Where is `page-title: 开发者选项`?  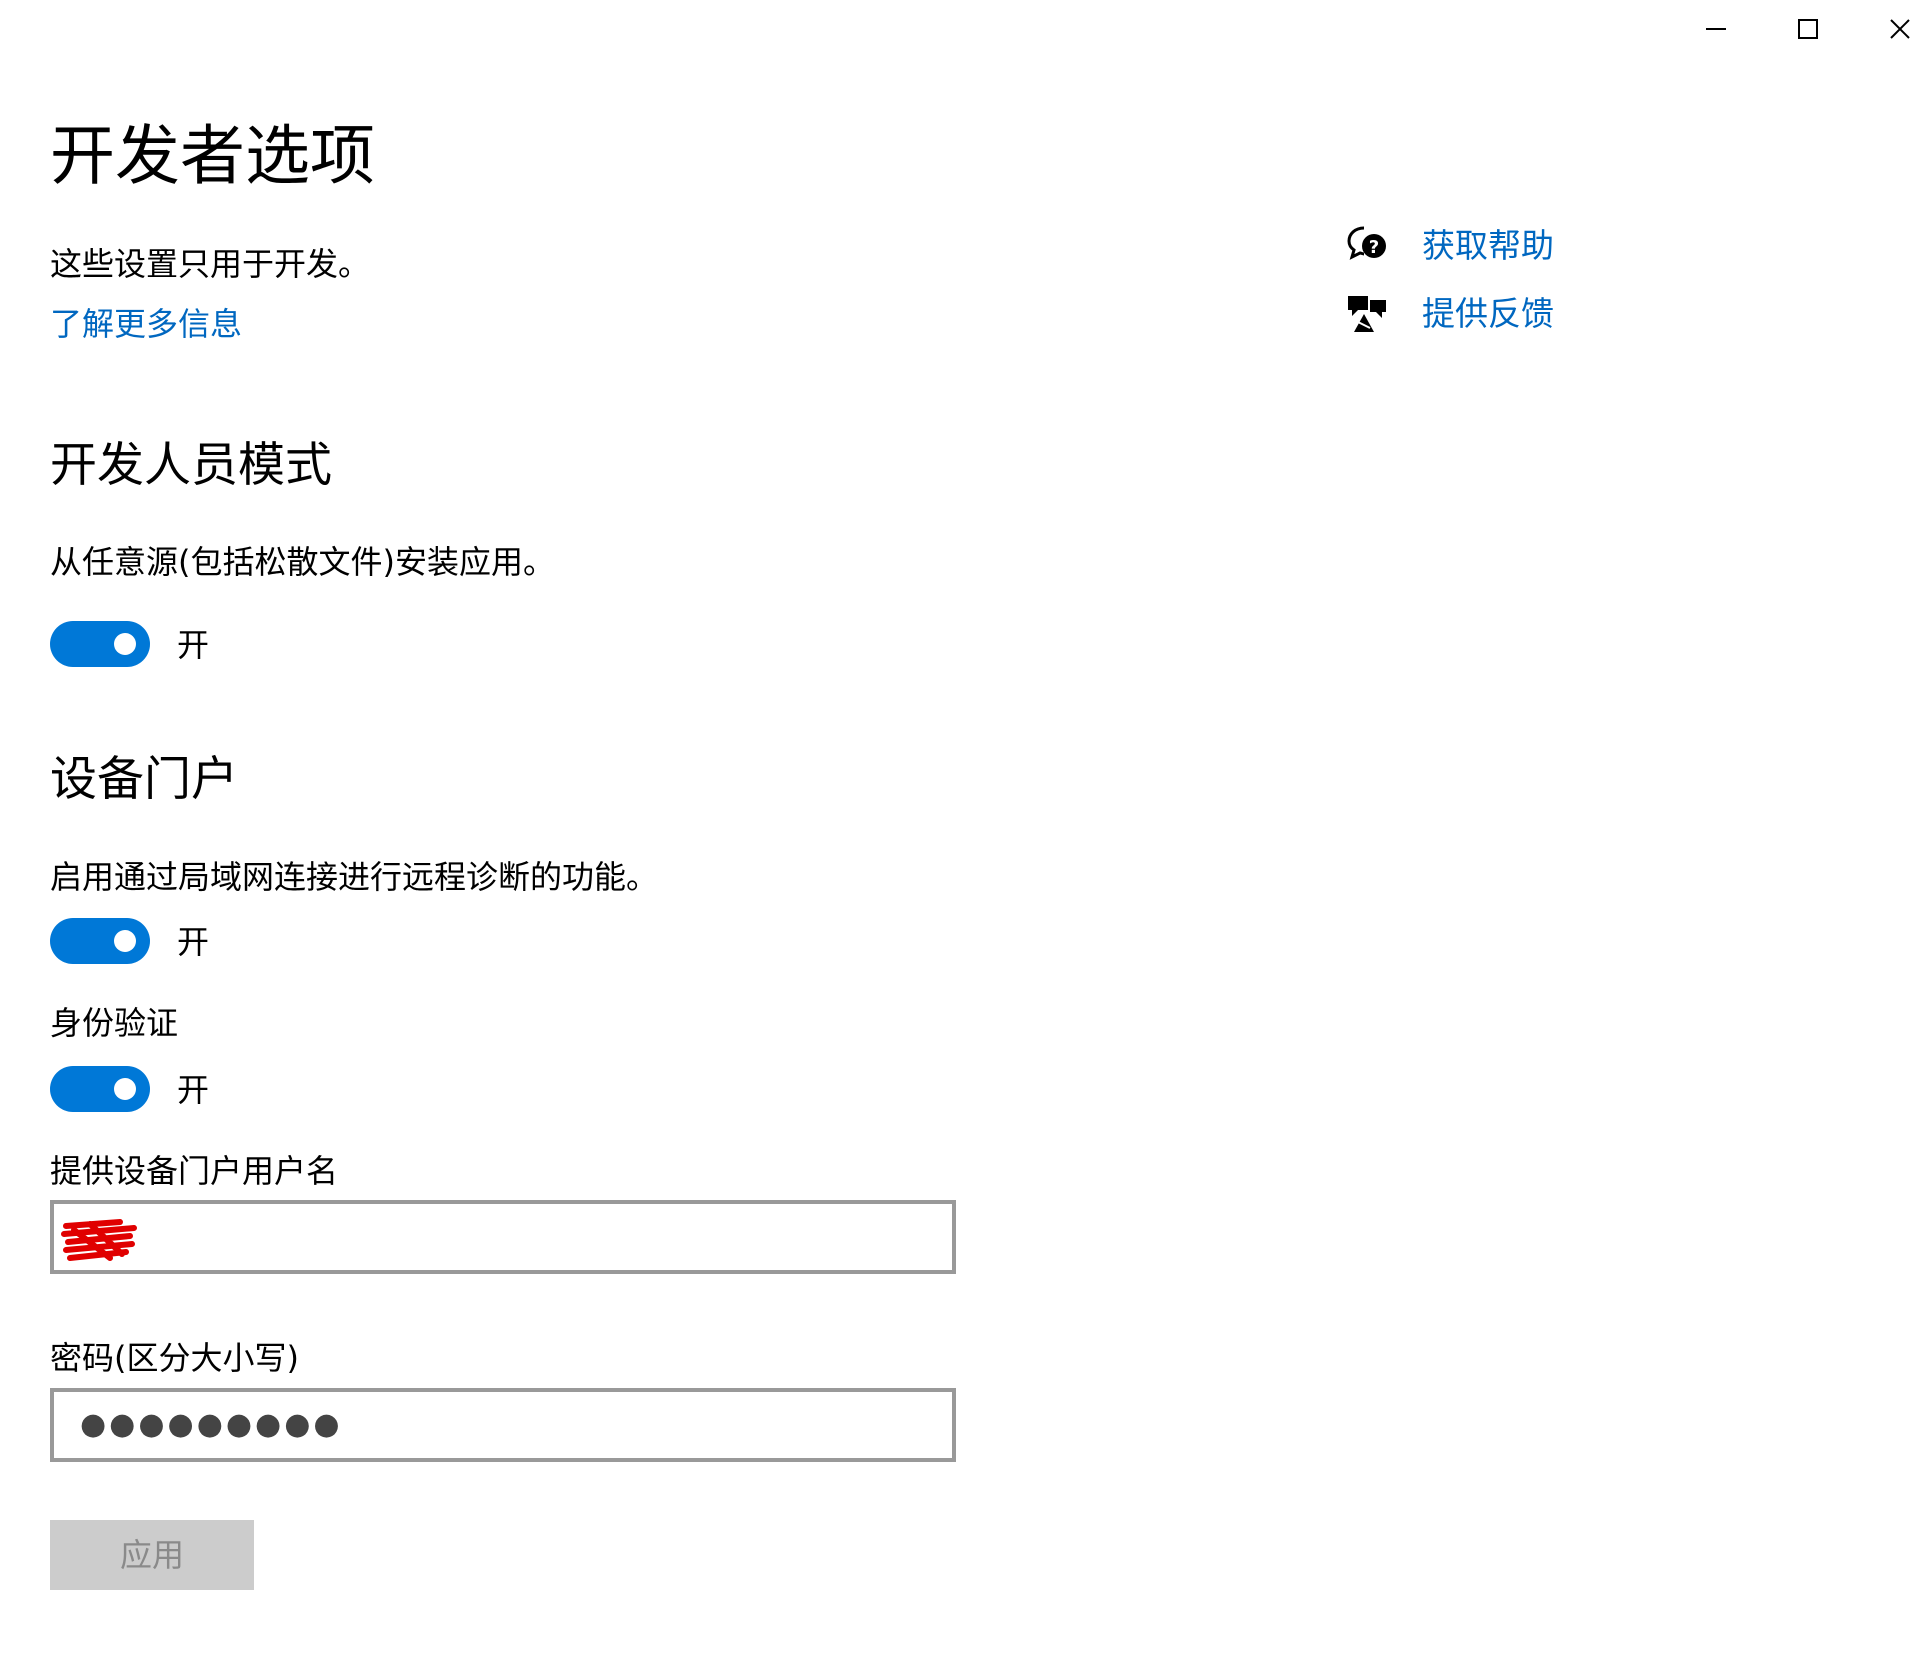
page-title: 开发者选项 is located at coordinates (213, 156).